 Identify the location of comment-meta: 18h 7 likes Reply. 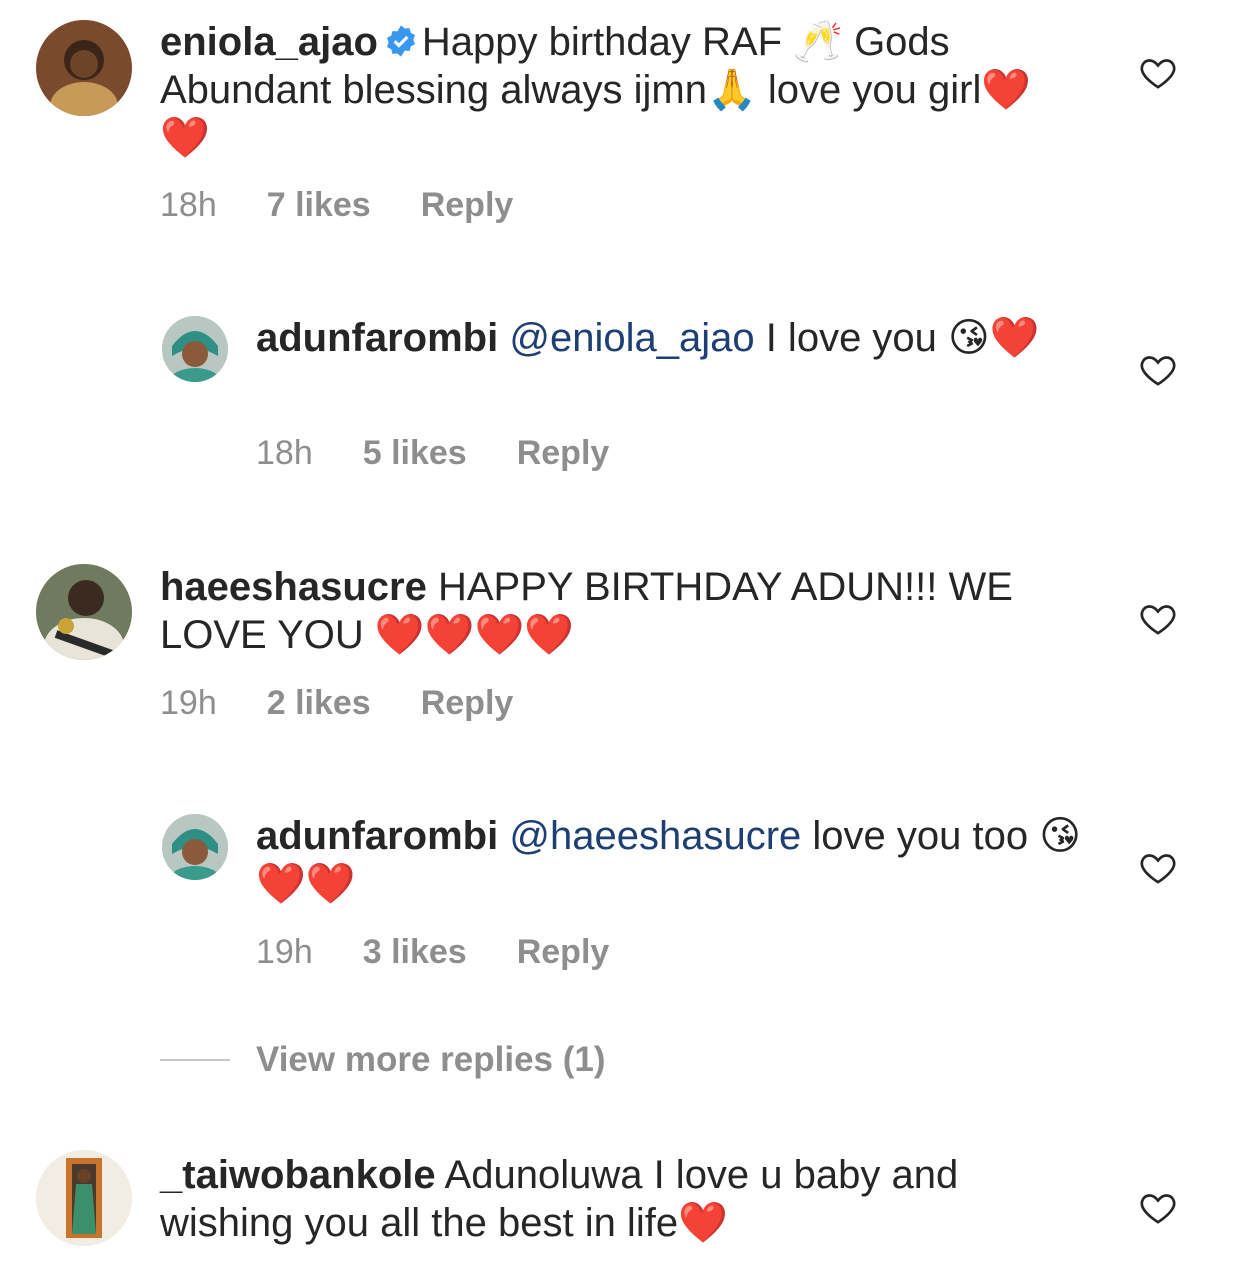
(361, 205).